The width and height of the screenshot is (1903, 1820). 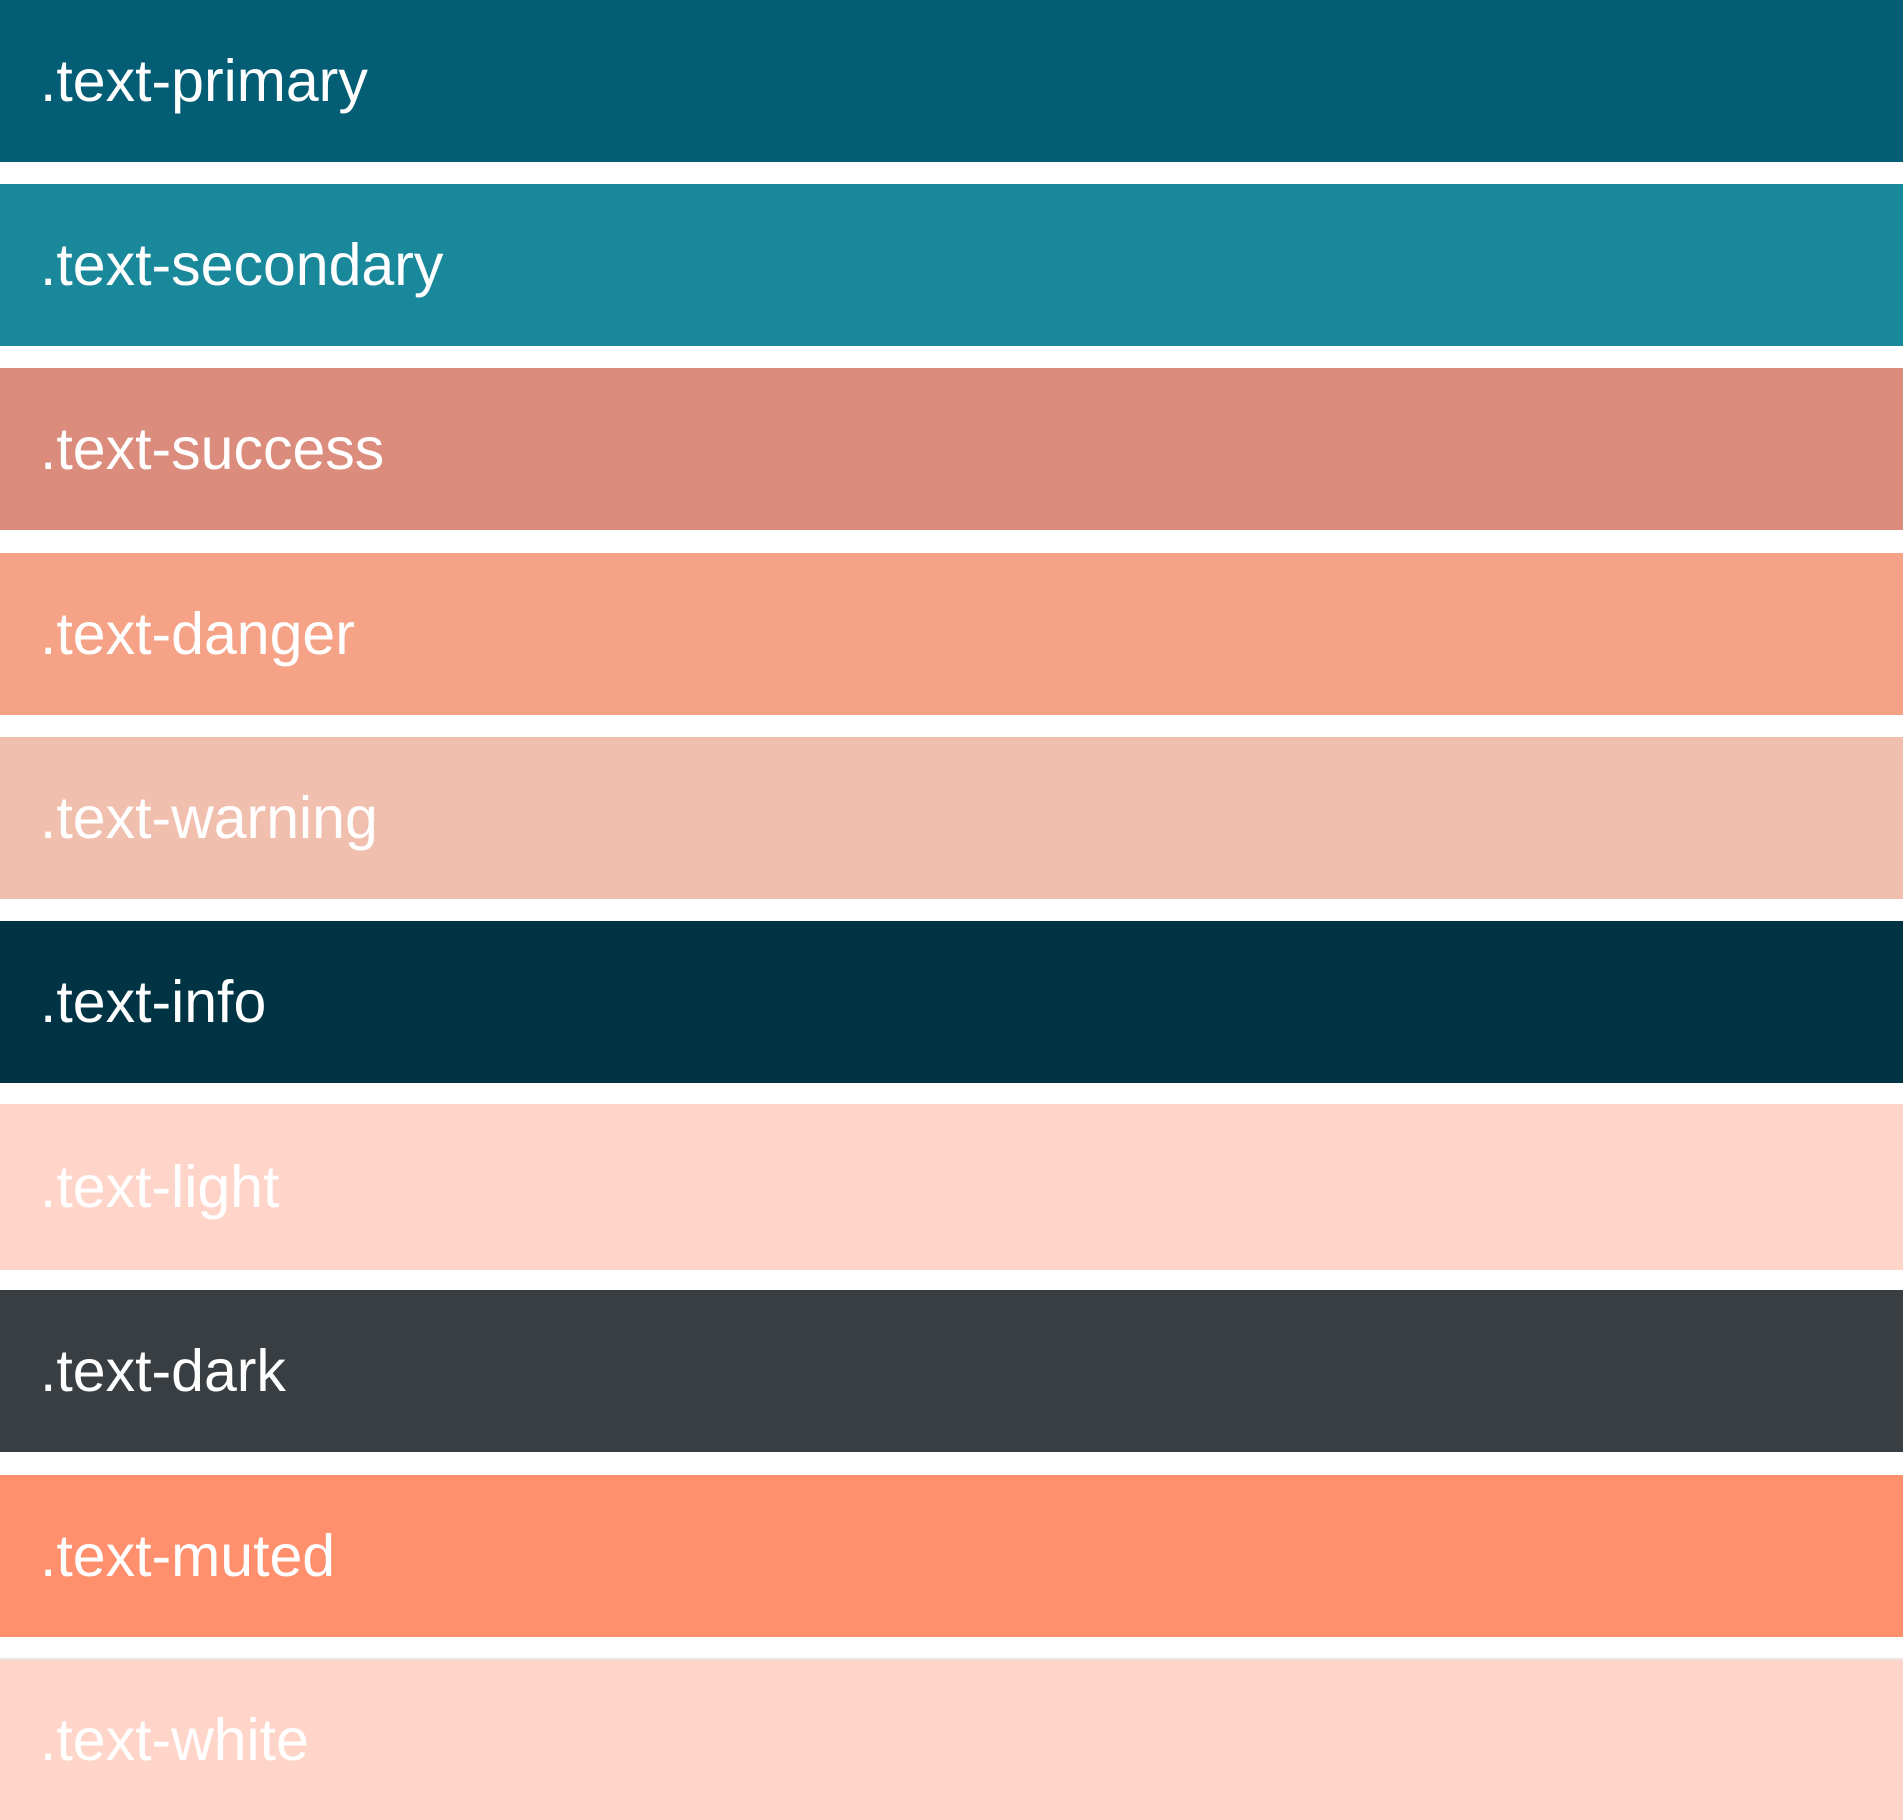 What do you see at coordinates (188, 1555) in the screenshot?
I see `swatch-label: .text-muted` at bounding box center [188, 1555].